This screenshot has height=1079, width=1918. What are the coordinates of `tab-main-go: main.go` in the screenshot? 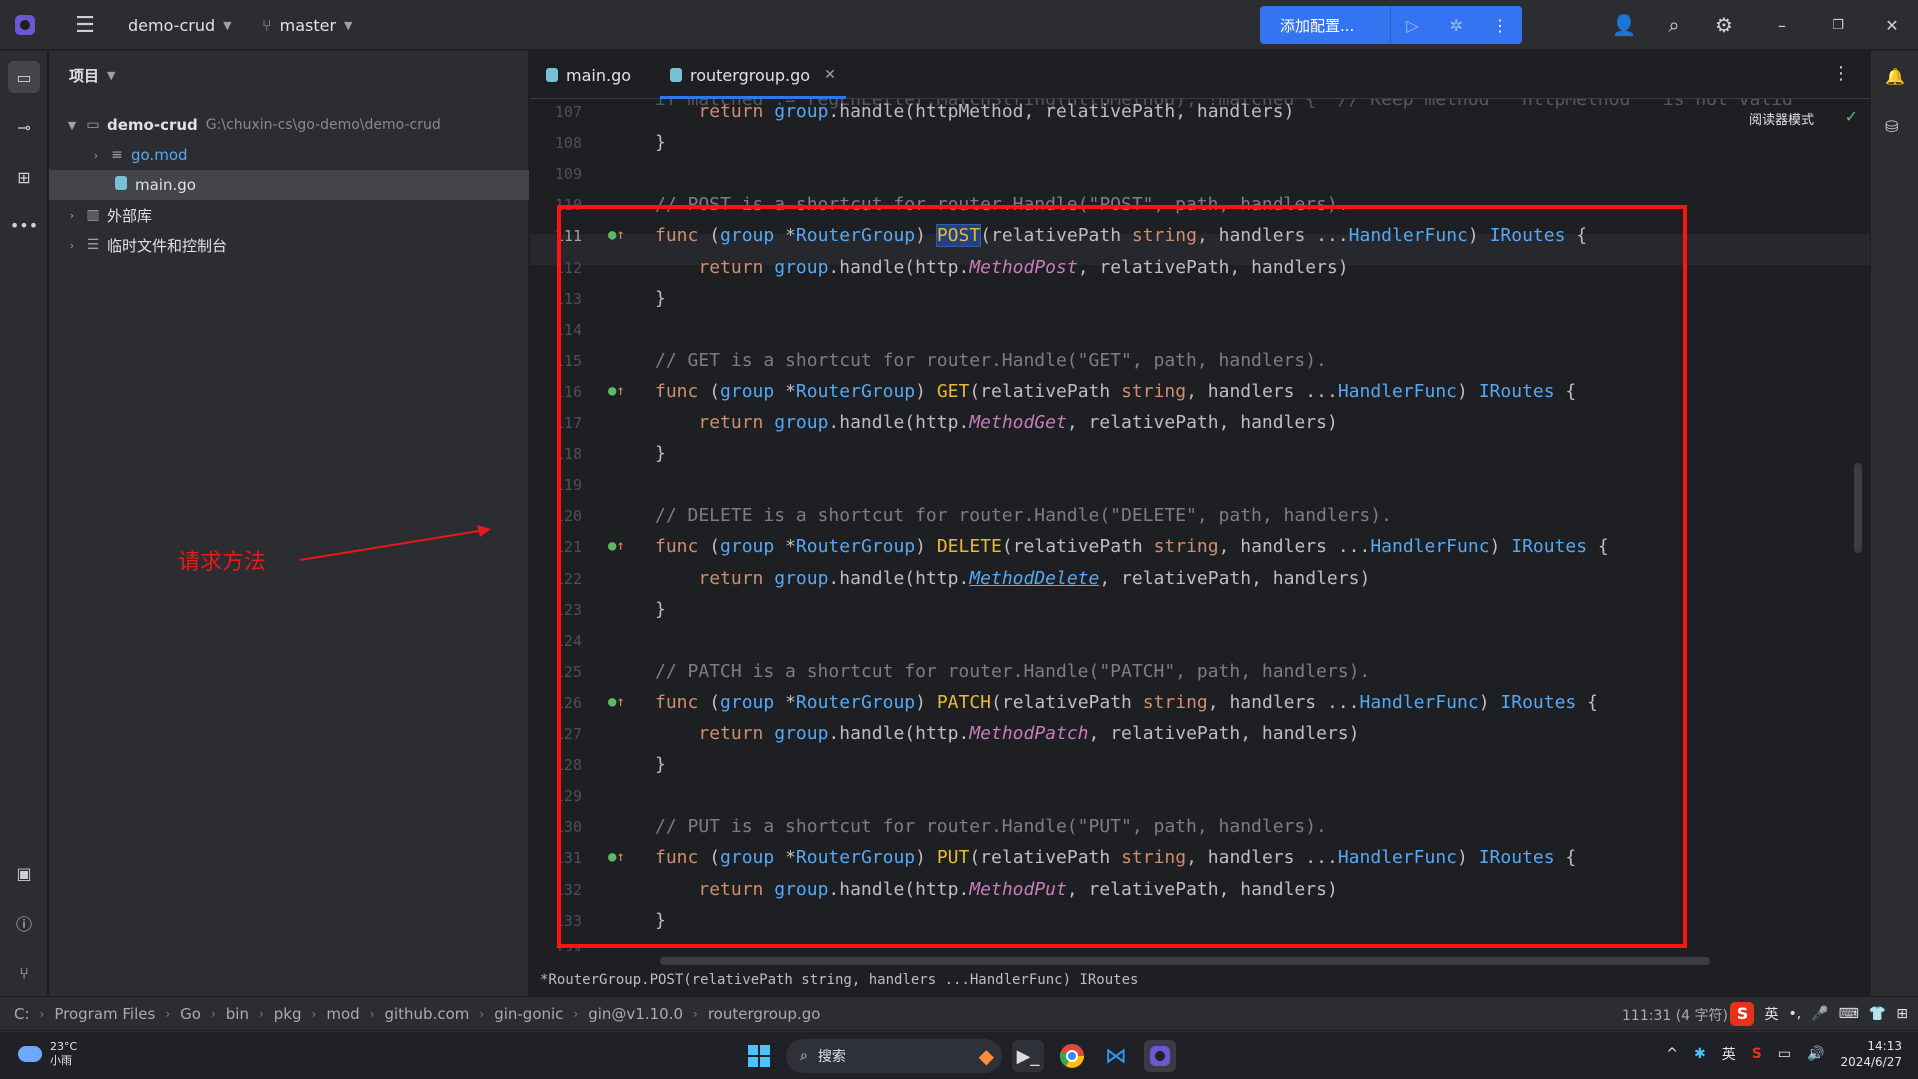 It's located at (588, 75).